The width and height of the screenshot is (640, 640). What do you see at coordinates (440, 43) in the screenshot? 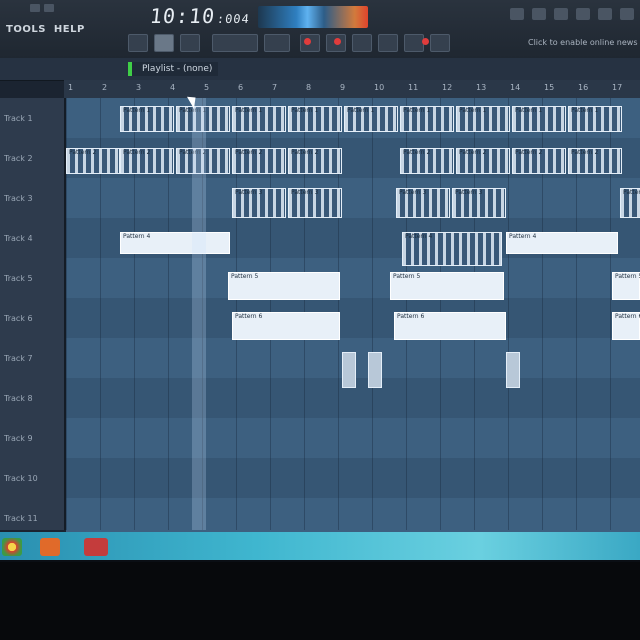
I see `mixer-icon` at bounding box center [440, 43].